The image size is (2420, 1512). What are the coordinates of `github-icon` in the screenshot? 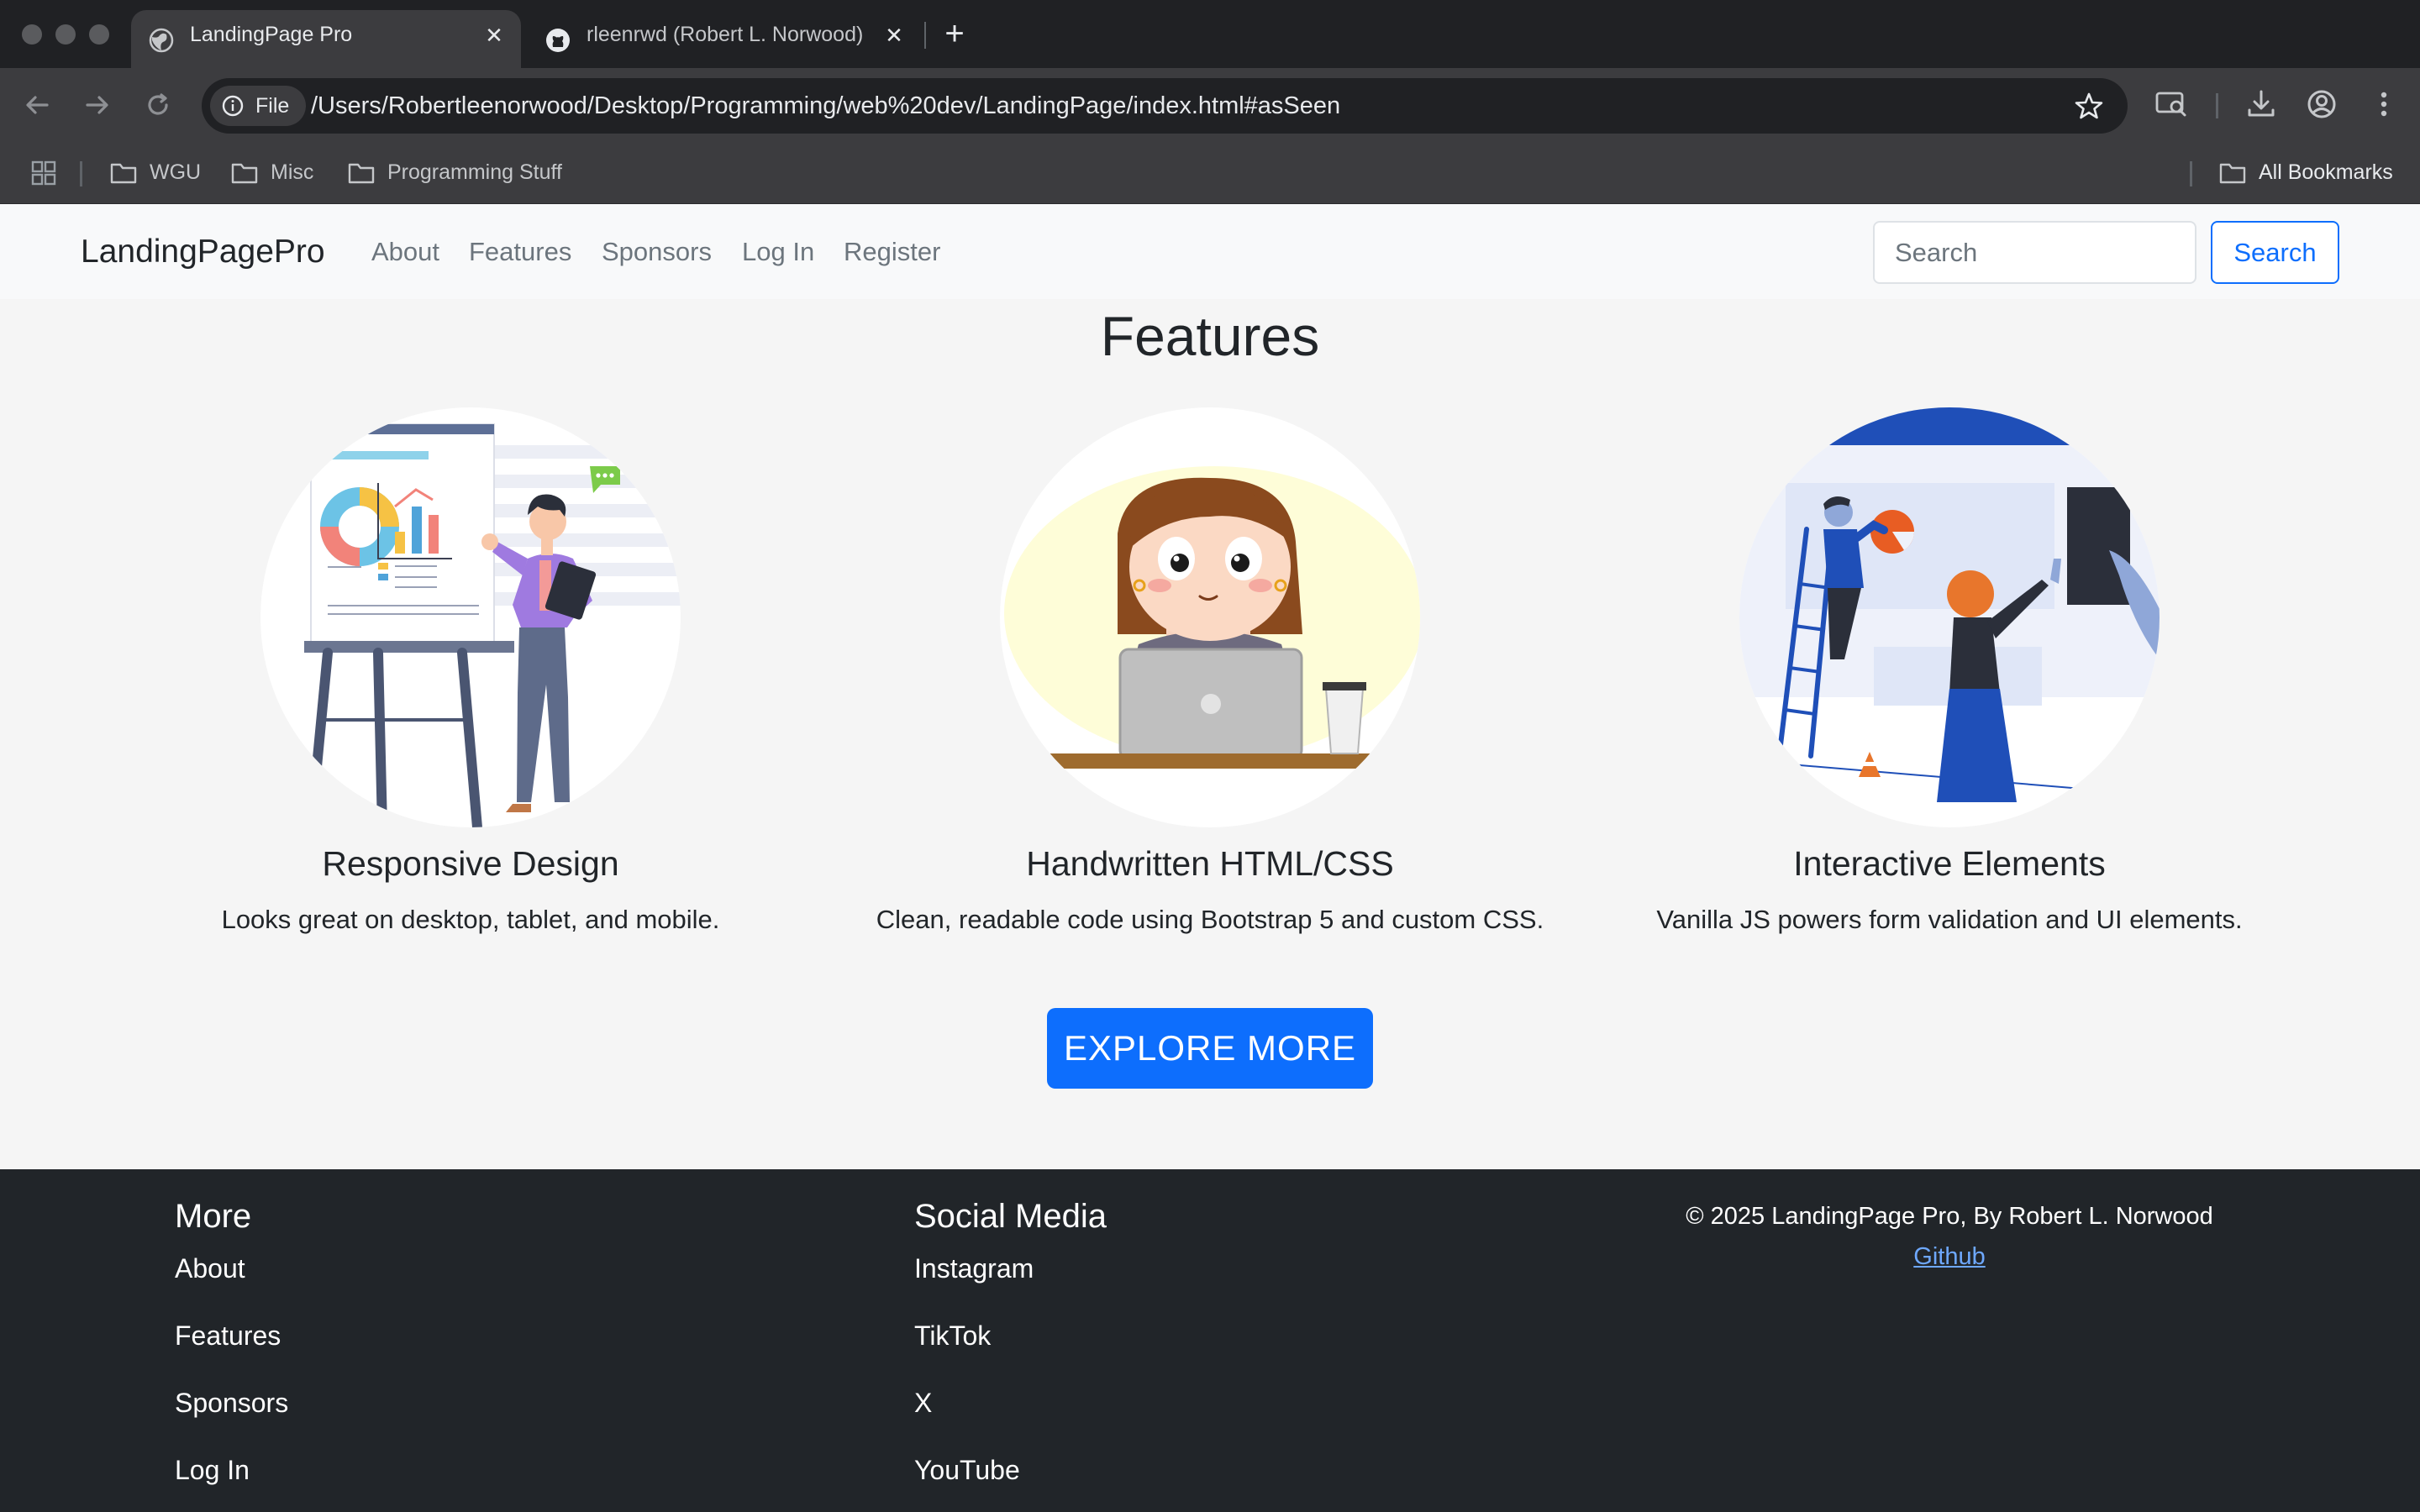 It's located at (558, 40).